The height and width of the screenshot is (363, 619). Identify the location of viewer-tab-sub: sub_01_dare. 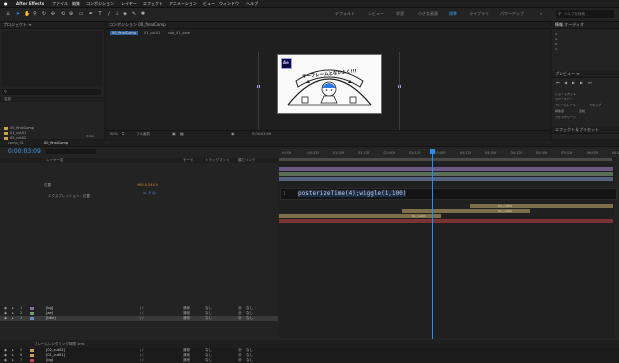
(179, 33).